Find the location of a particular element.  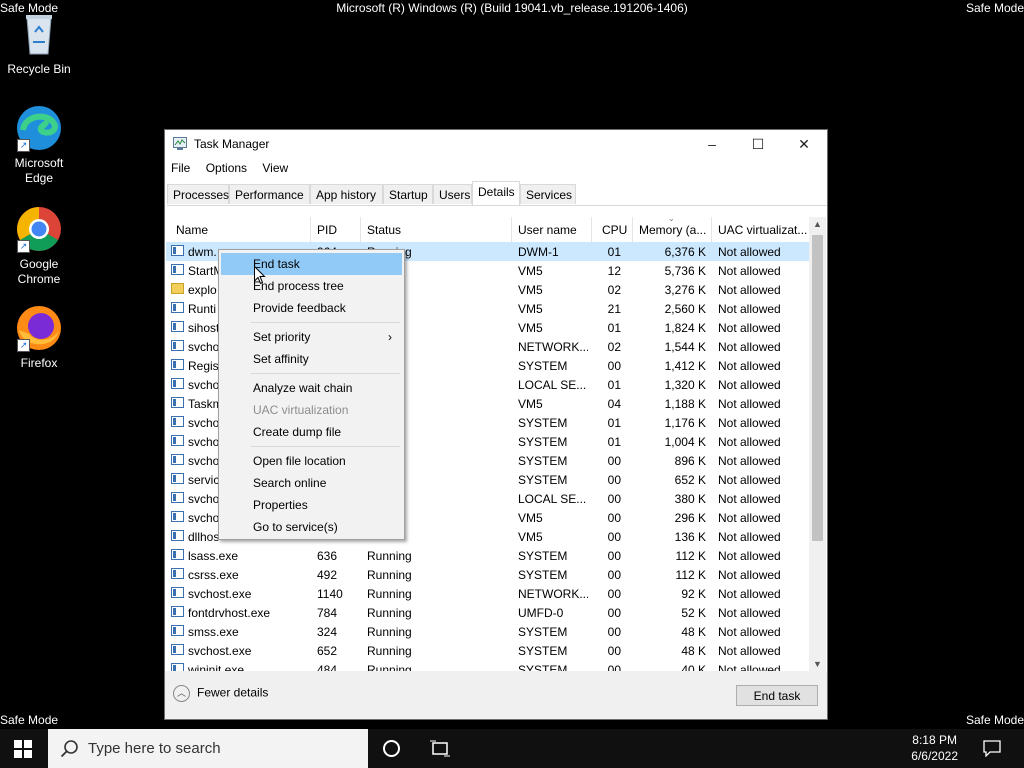

taskbar: Type here to search 8:18 PM 6/6/2022 is located at coordinates (512, 748).